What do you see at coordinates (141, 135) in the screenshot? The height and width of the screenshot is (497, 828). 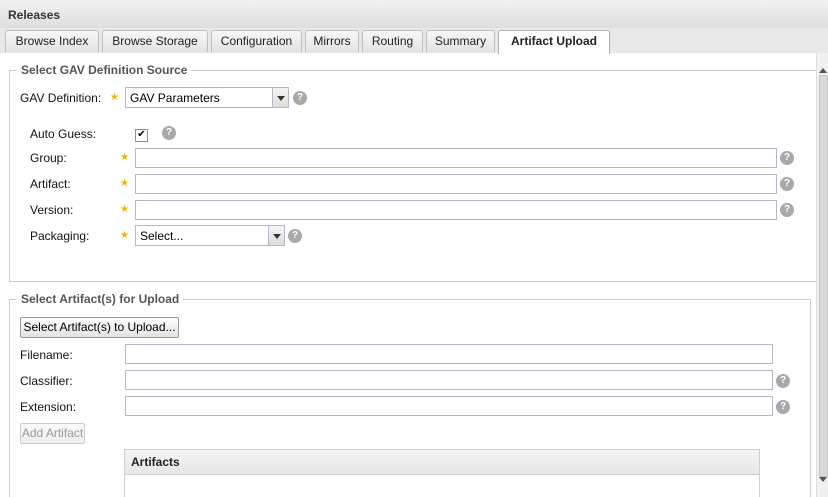 I see `auto-guess-checkbox: ✔` at bounding box center [141, 135].